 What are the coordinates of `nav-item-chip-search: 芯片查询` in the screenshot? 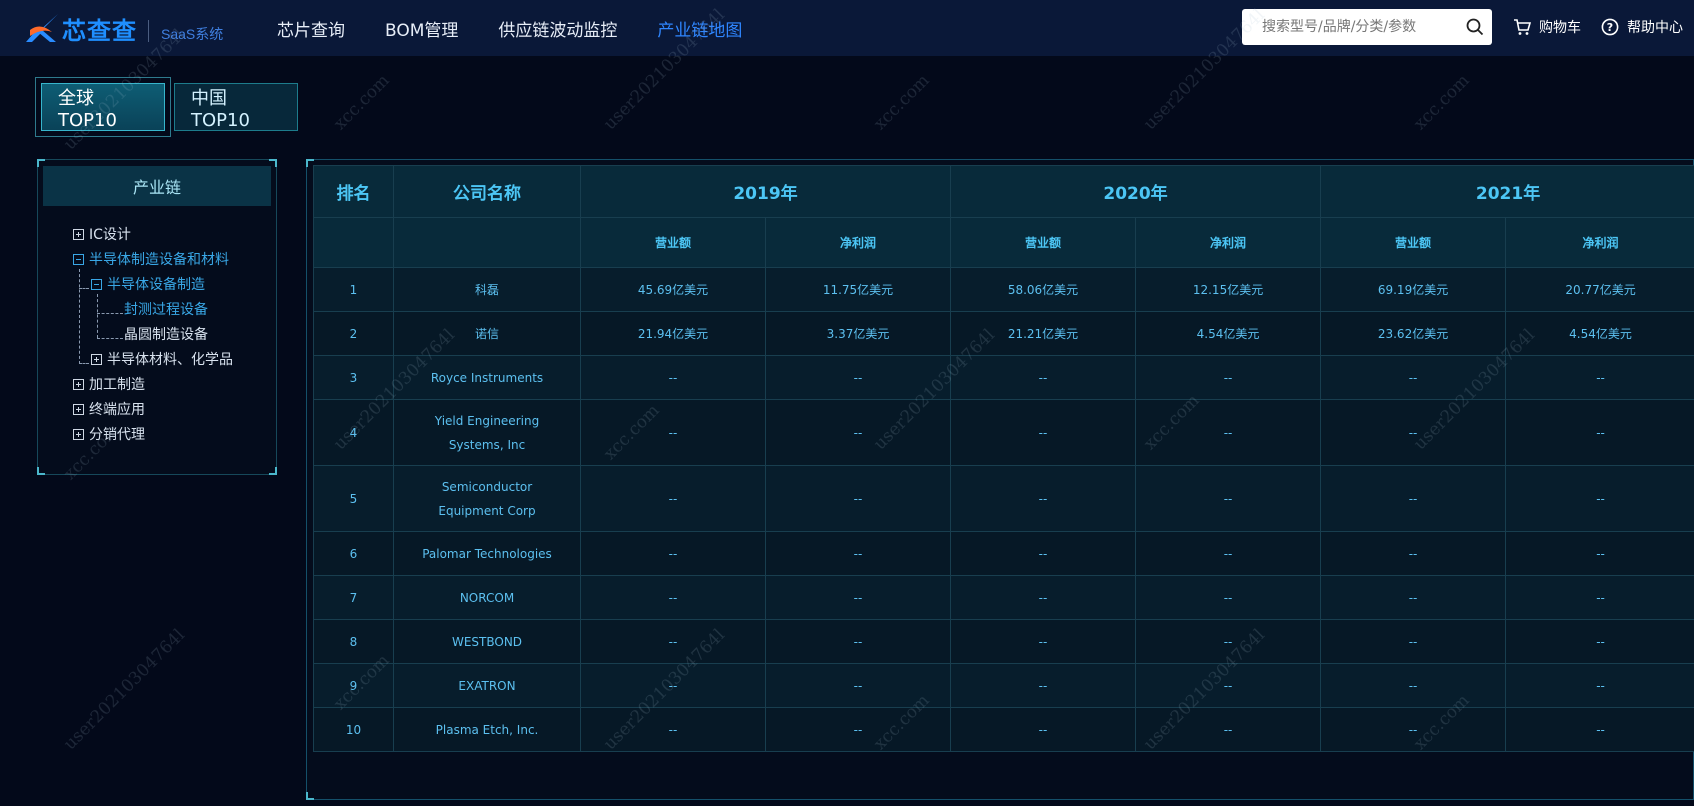 It's located at (311, 28).